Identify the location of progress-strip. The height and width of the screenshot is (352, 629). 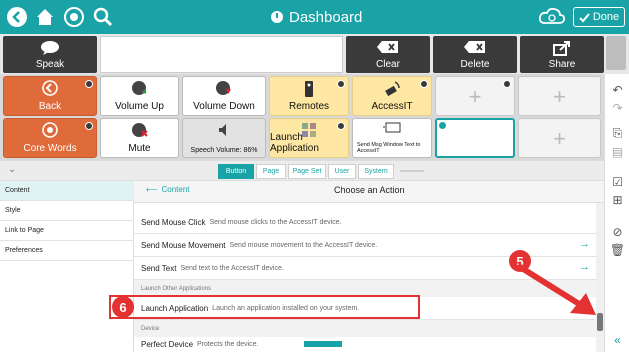
(323, 344).